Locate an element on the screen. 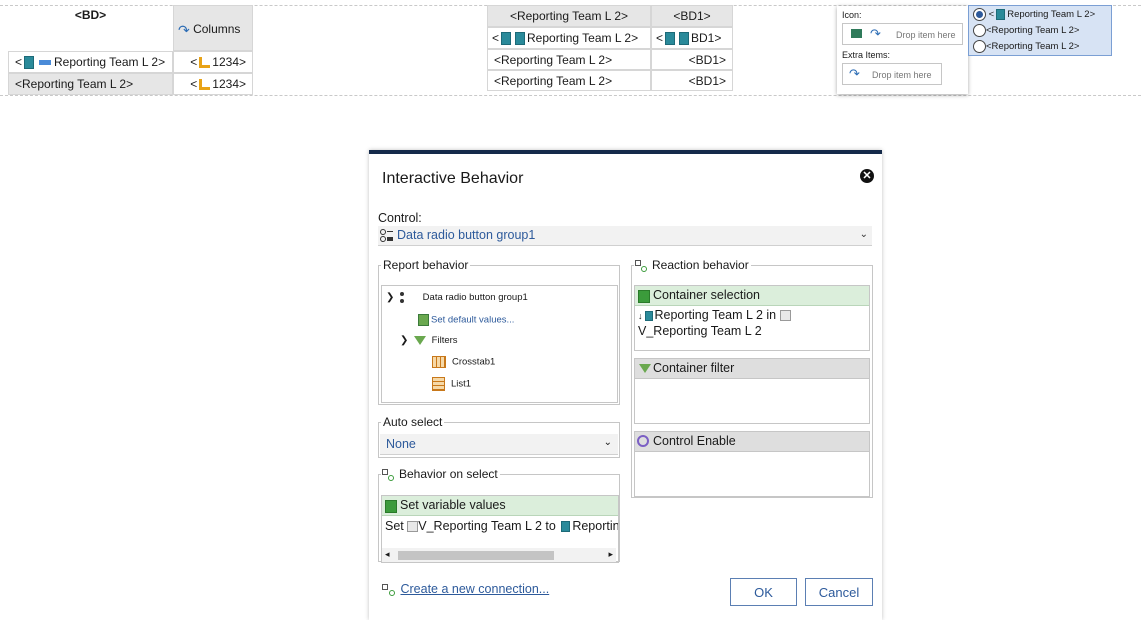 This screenshot has width=1141, height=620. control-enable-panel: Control Enable is located at coordinates (752, 464).